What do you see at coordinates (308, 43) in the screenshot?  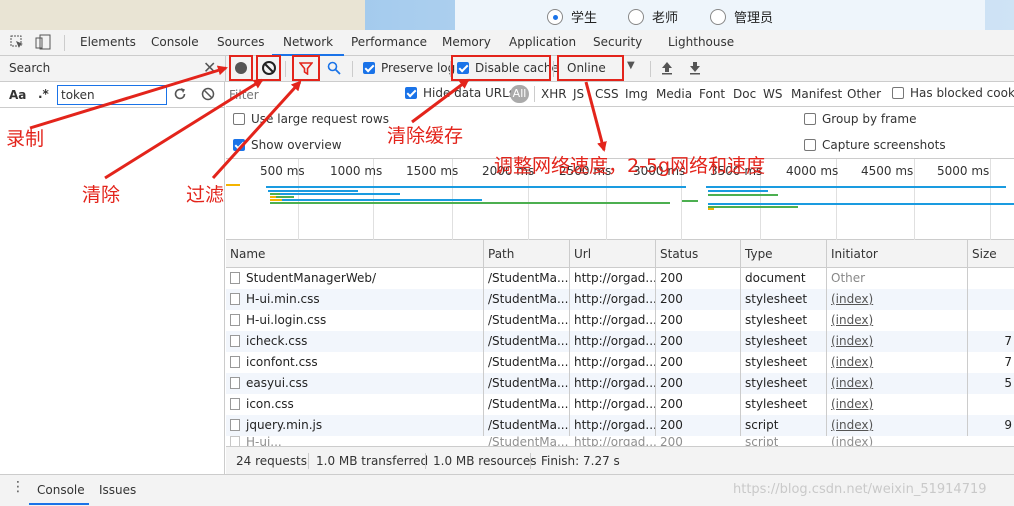 I see `tab-network: Network` at bounding box center [308, 43].